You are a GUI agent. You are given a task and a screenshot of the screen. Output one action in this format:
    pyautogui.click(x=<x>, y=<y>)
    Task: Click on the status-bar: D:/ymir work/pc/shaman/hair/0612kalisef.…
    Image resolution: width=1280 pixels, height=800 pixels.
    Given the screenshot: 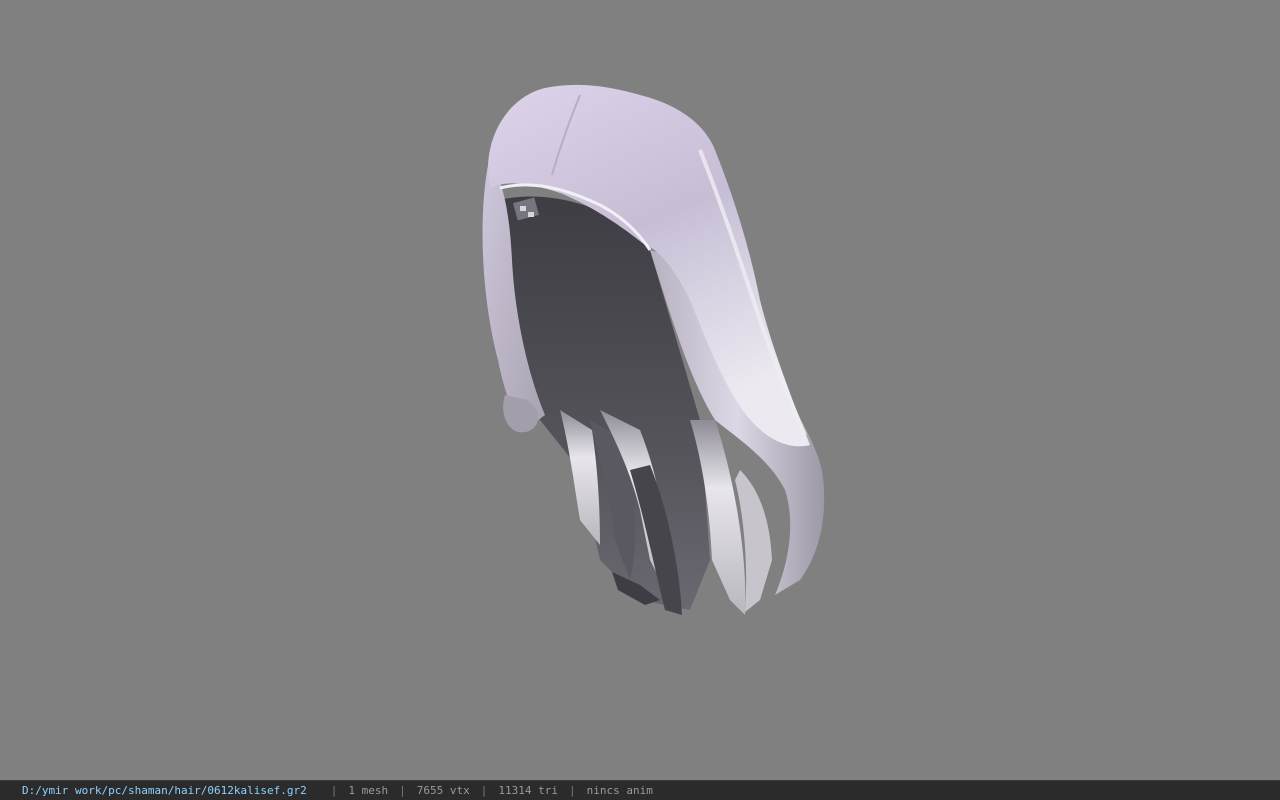 What is the action you would take?
    pyautogui.click(x=640, y=790)
    